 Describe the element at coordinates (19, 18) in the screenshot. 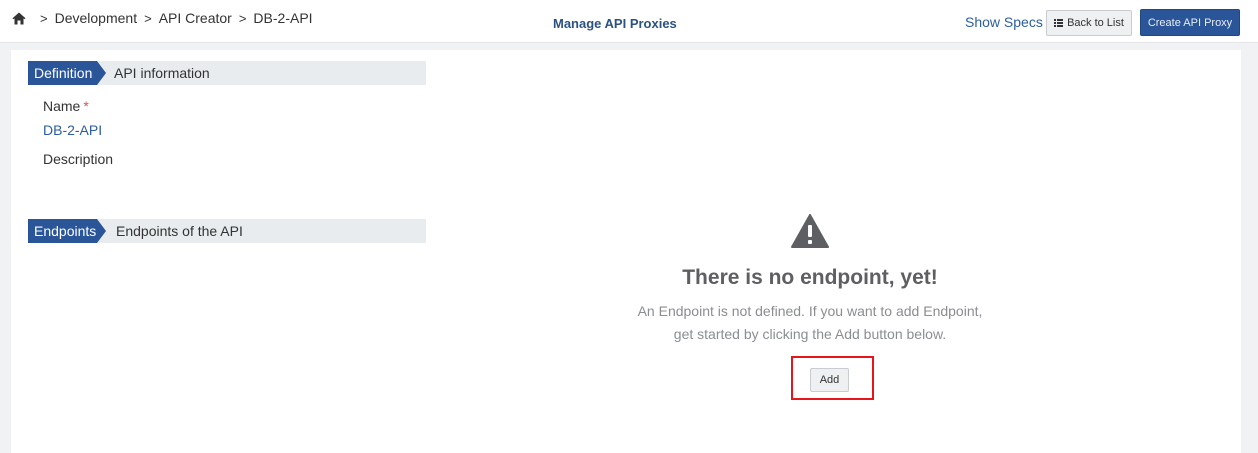

I see `home-icon` at that location.